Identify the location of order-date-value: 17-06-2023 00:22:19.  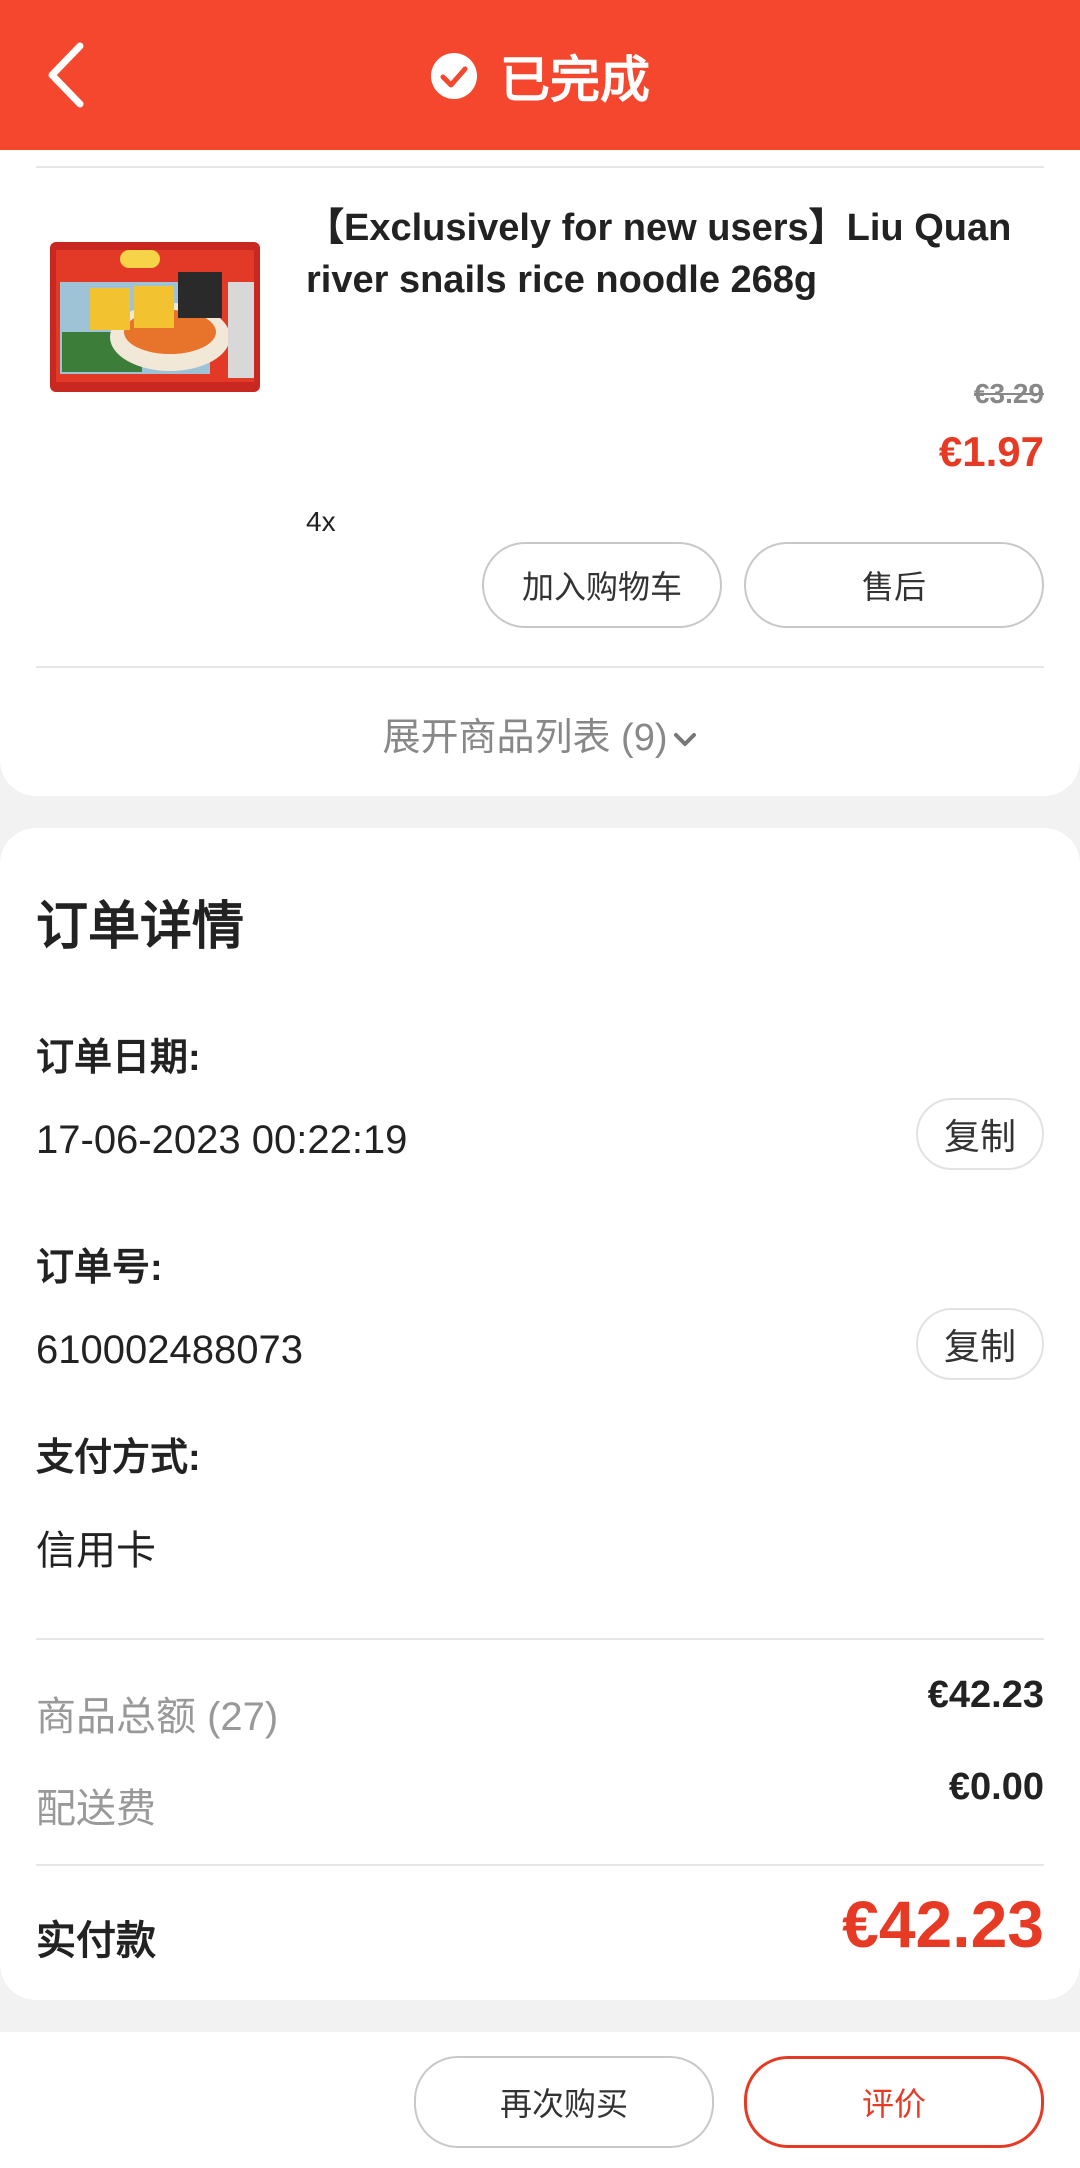
(222, 1140).